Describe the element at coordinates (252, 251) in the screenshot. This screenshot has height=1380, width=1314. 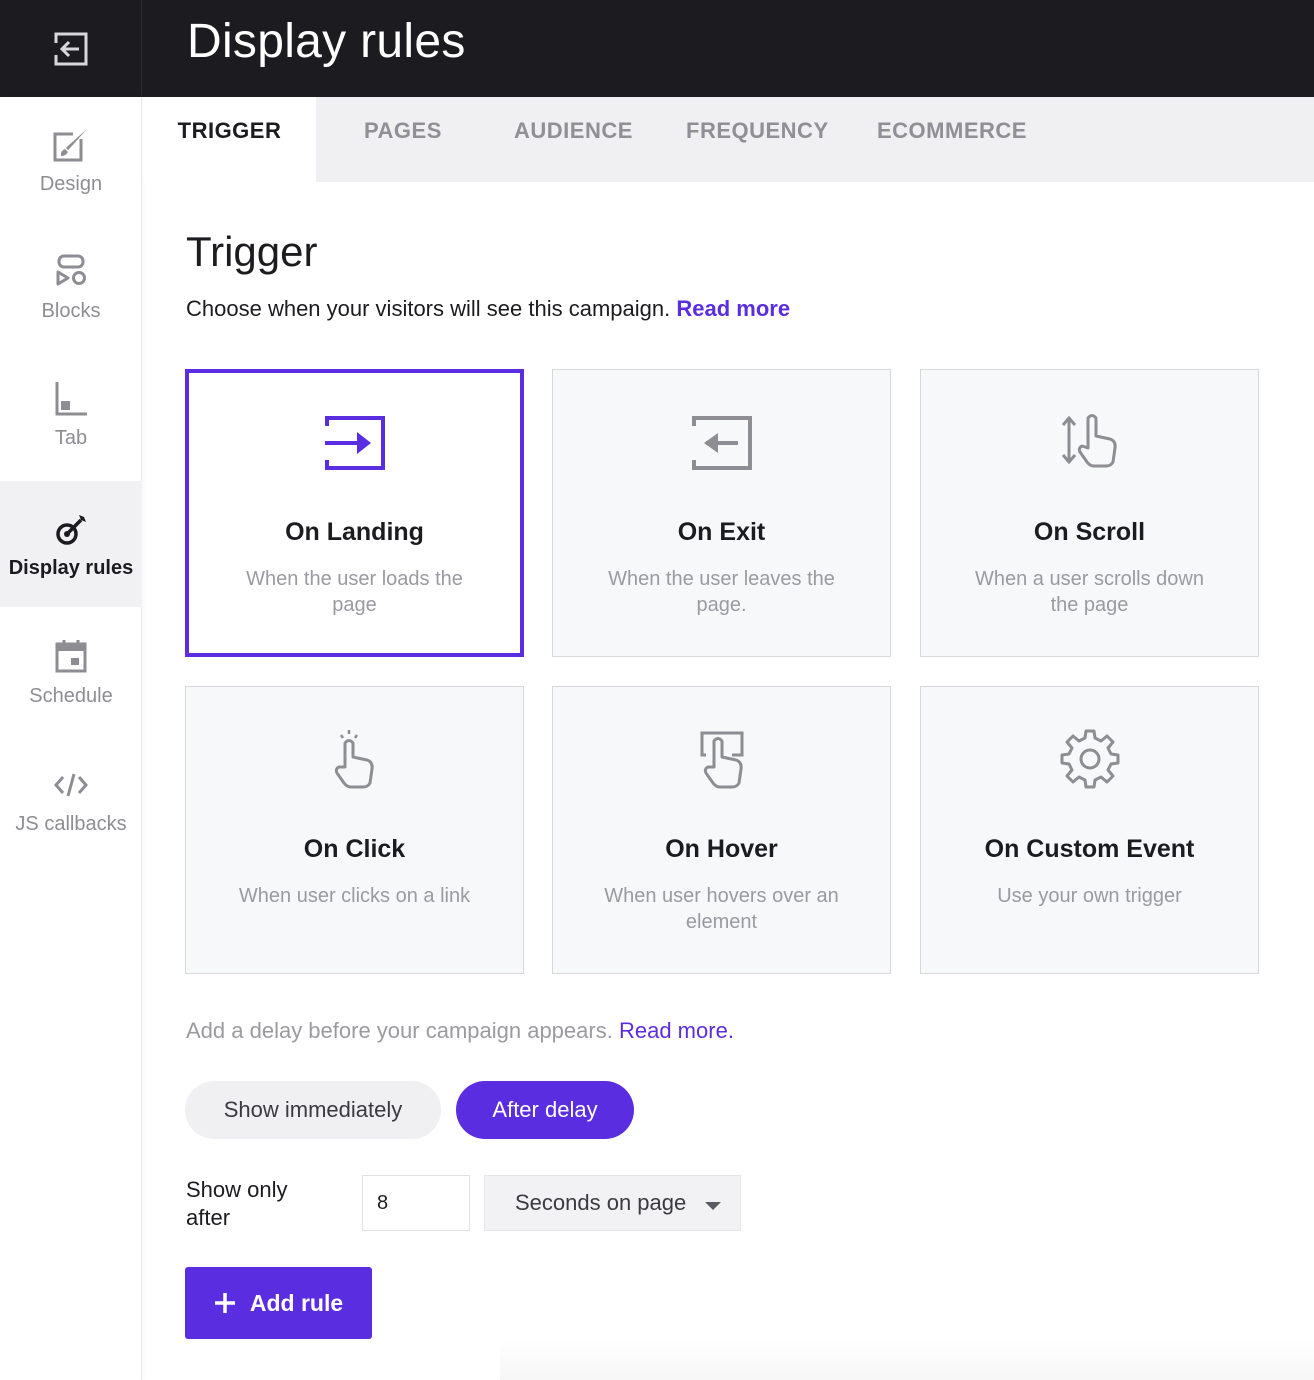
I see `section-heading: Trigger` at that location.